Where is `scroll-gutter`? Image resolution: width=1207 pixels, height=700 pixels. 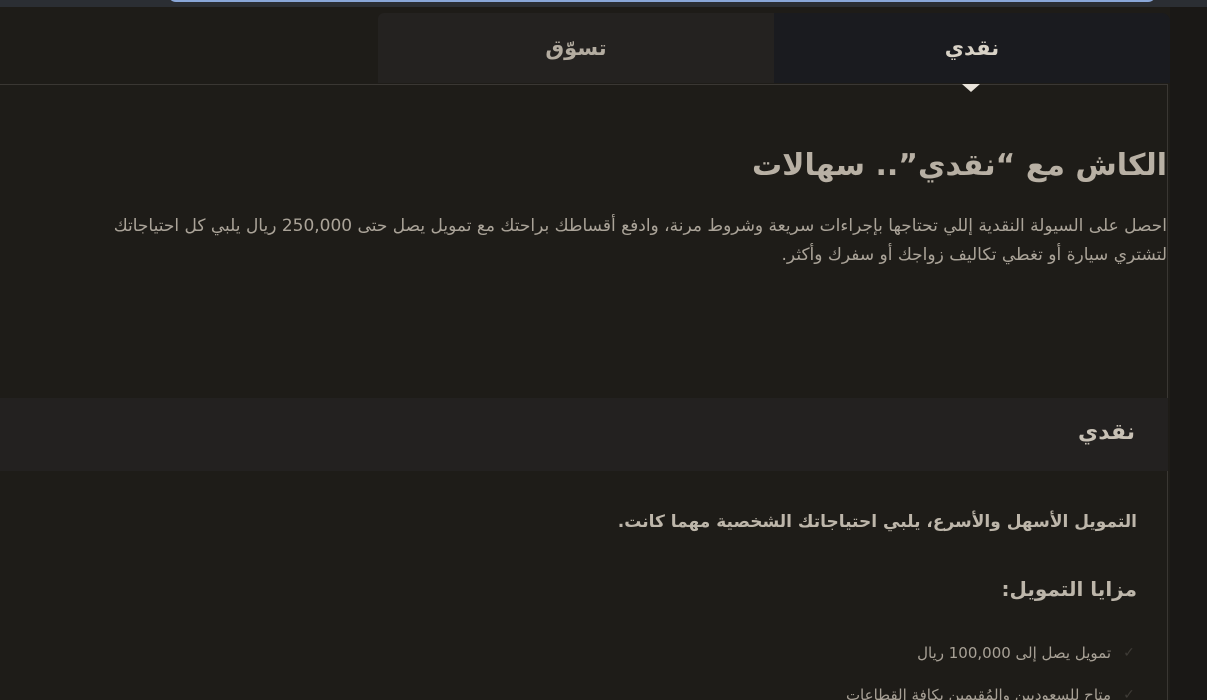
scroll-gutter is located at coordinates (1188, 353).